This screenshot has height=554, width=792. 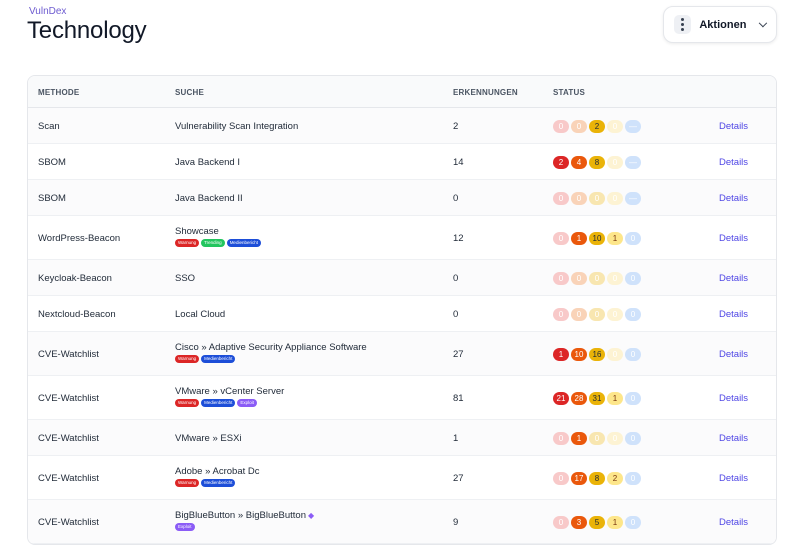 I want to click on breadcrumb: VulnDex, so click(x=47, y=11).